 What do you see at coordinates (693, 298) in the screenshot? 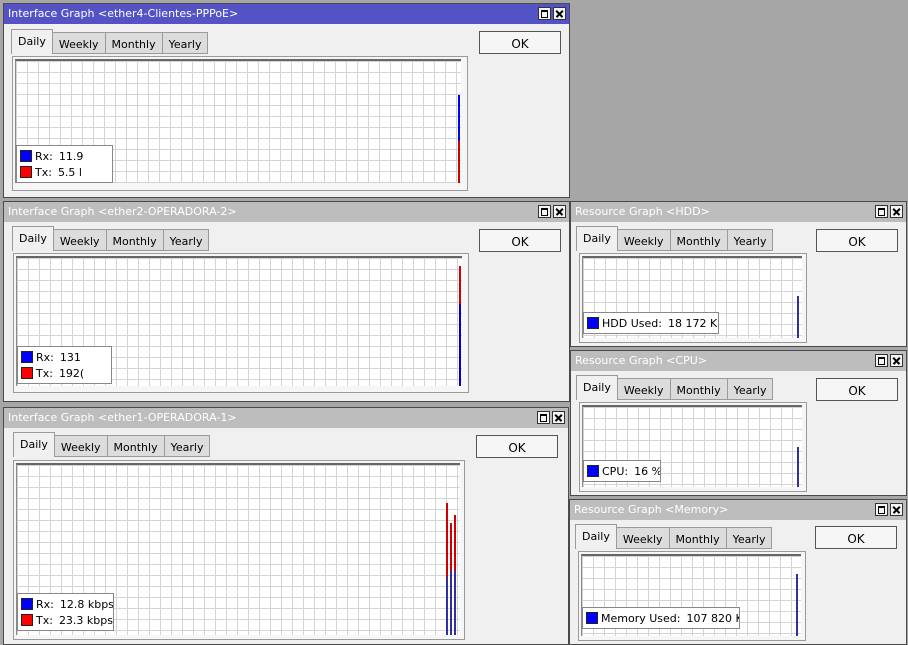
I see `graph-panel: HDD Used: 18 172 KiB` at bounding box center [693, 298].